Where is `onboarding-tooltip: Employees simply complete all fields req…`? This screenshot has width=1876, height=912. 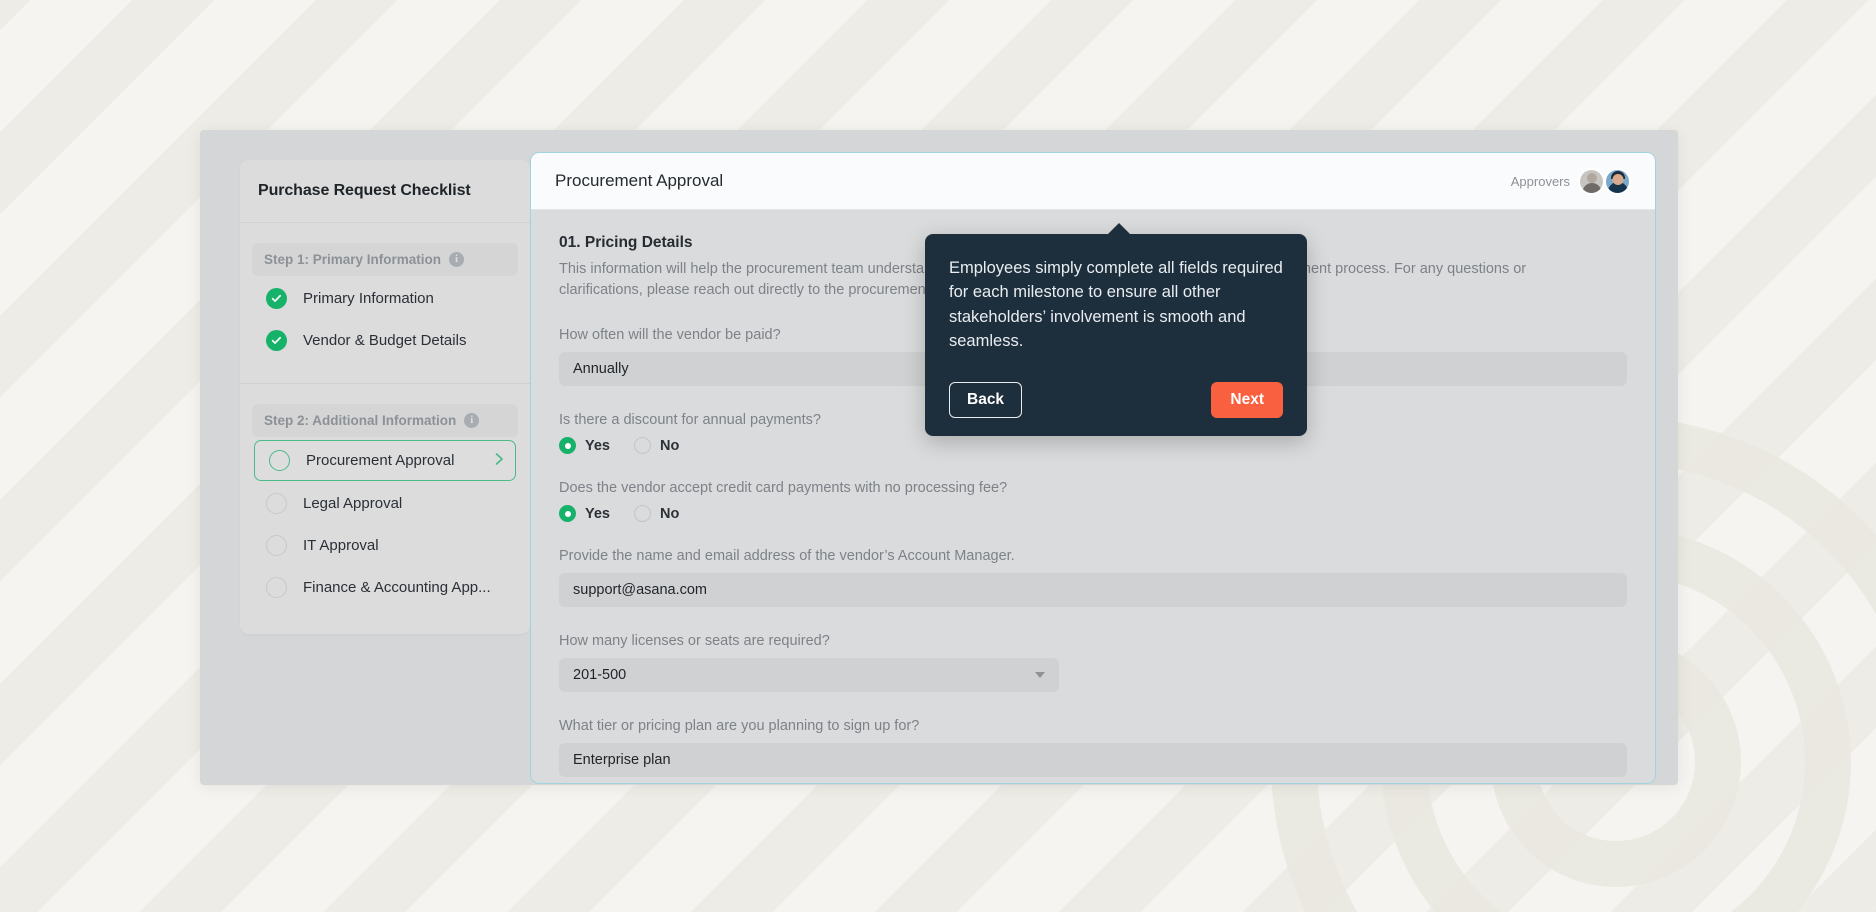 onboarding-tooltip: Employees simply complete all fields req… is located at coordinates (1116, 329).